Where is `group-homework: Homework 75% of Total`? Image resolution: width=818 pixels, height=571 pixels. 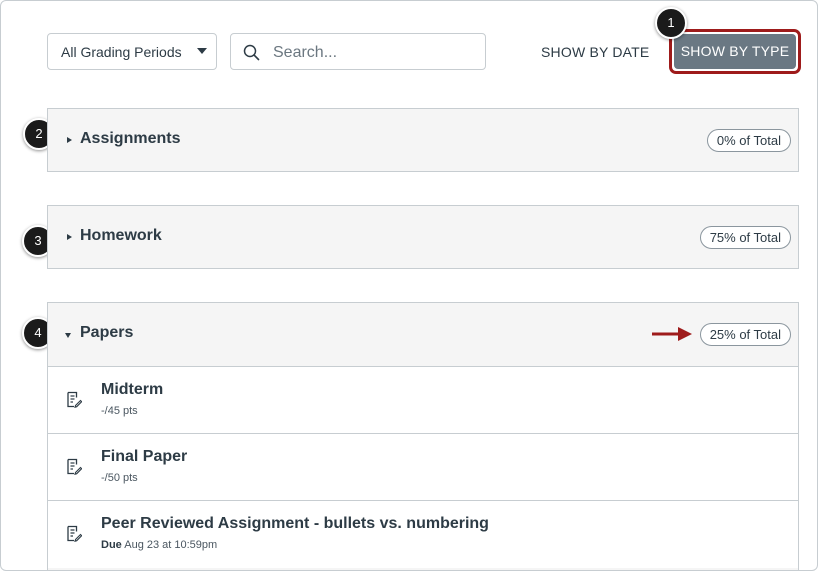
group-homework: Homework 75% of Total is located at coordinates (423, 237).